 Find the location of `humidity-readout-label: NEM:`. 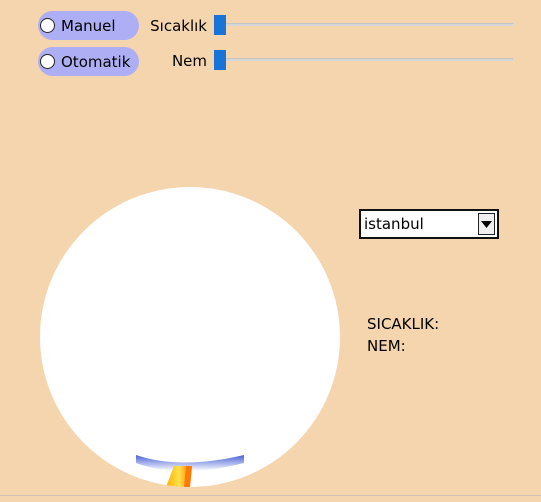

humidity-readout-label: NEM: is located at coordinates (386, 346).